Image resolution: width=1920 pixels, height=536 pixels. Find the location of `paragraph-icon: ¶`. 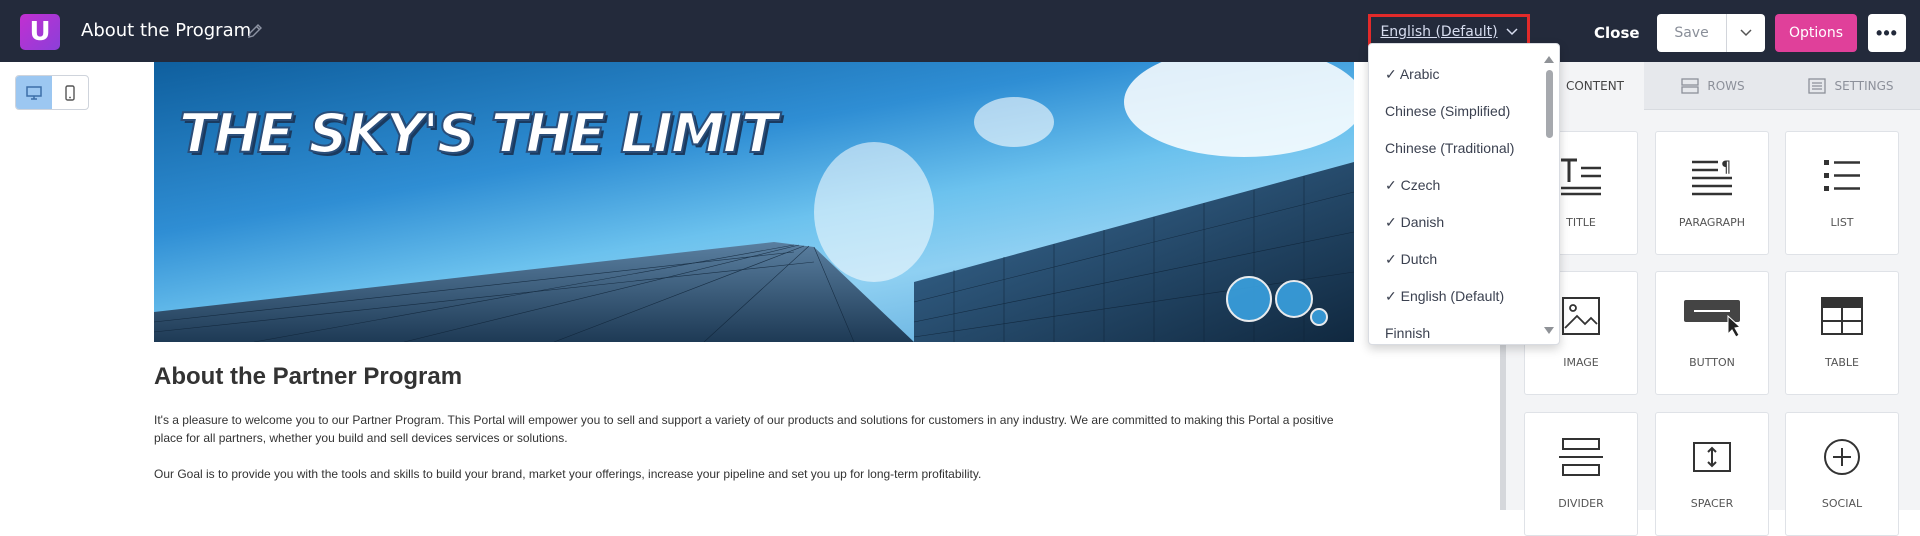

paragraph-icon: ¶ is located at coordinates (1712, 176).